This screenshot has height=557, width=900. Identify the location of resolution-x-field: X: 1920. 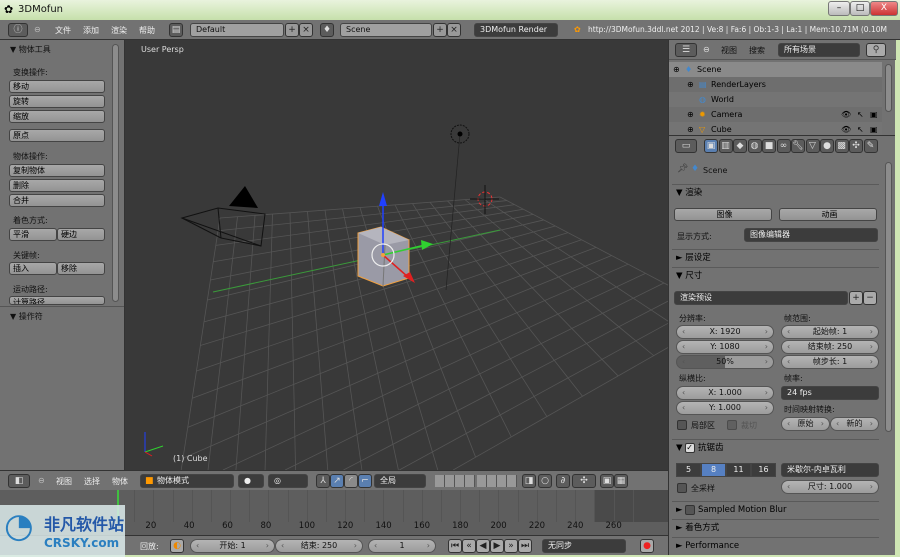
(725, 332).